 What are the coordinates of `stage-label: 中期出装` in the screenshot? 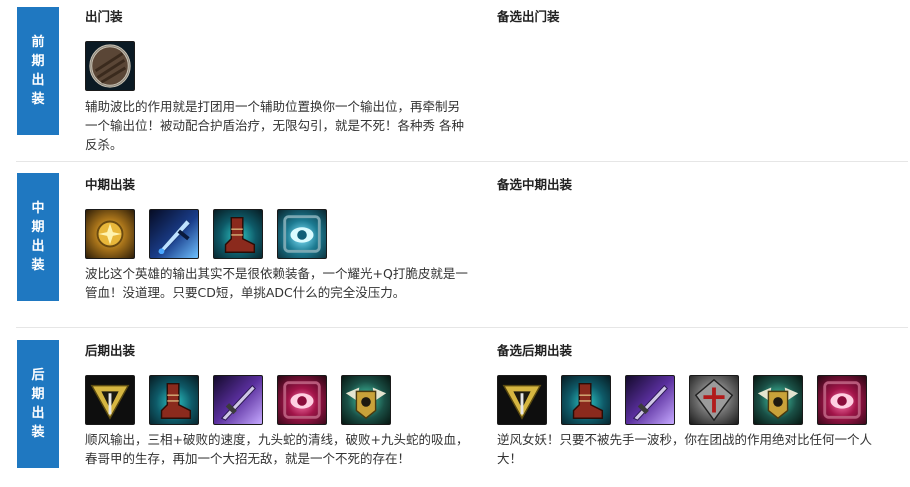 It's located at (38, 237).